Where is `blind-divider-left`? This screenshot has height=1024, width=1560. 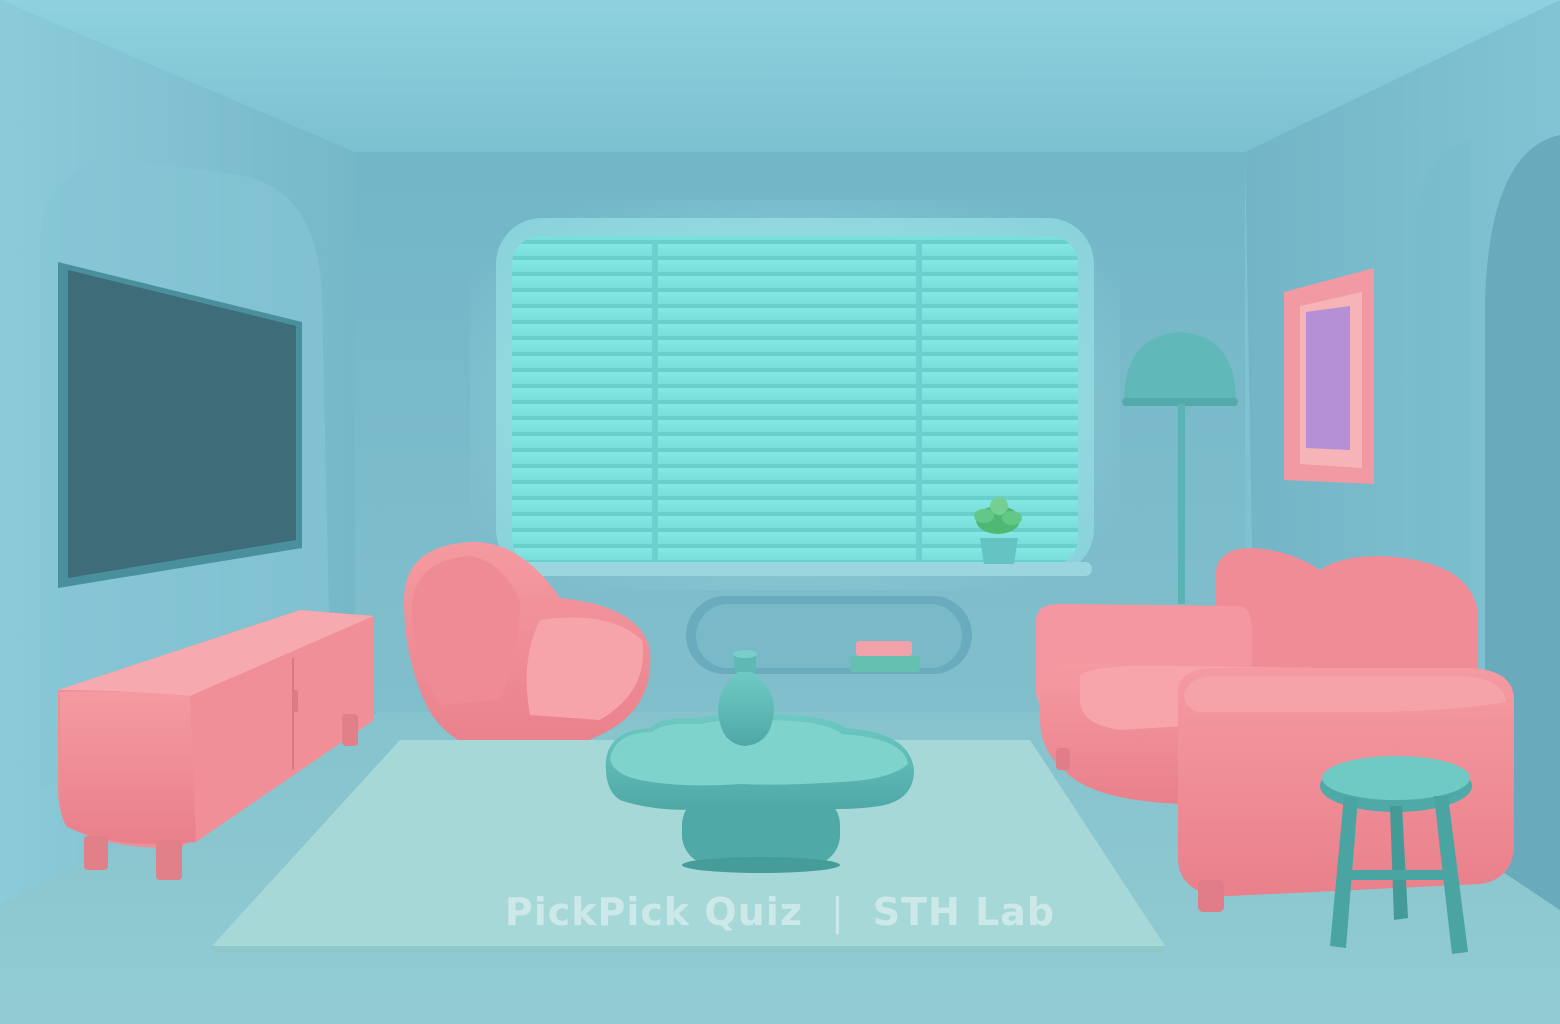 blind-divider-left is located at coordinates (655, 401).